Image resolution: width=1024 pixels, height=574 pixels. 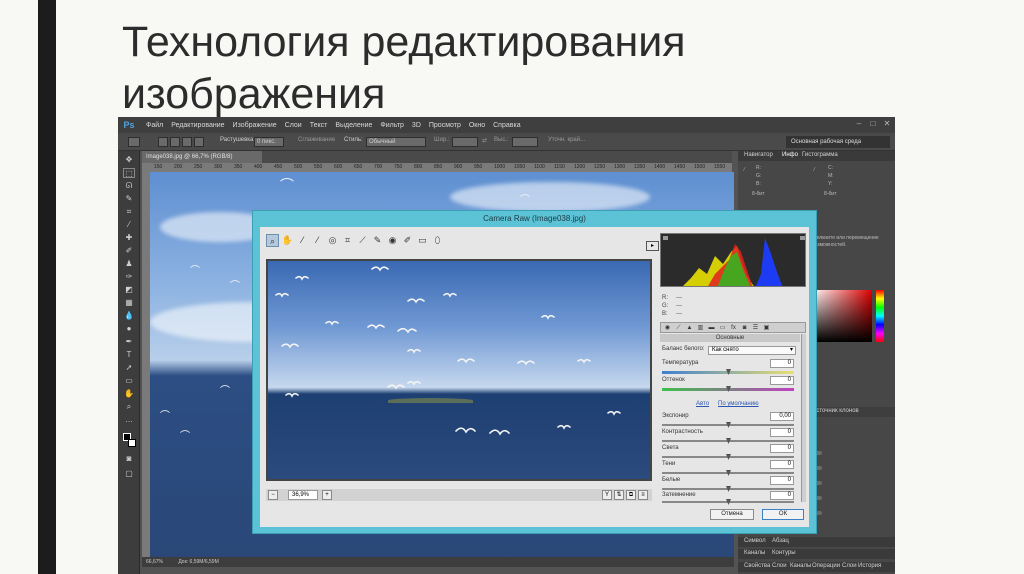 I want to click on tint-slider, so click(x=728, y=389).